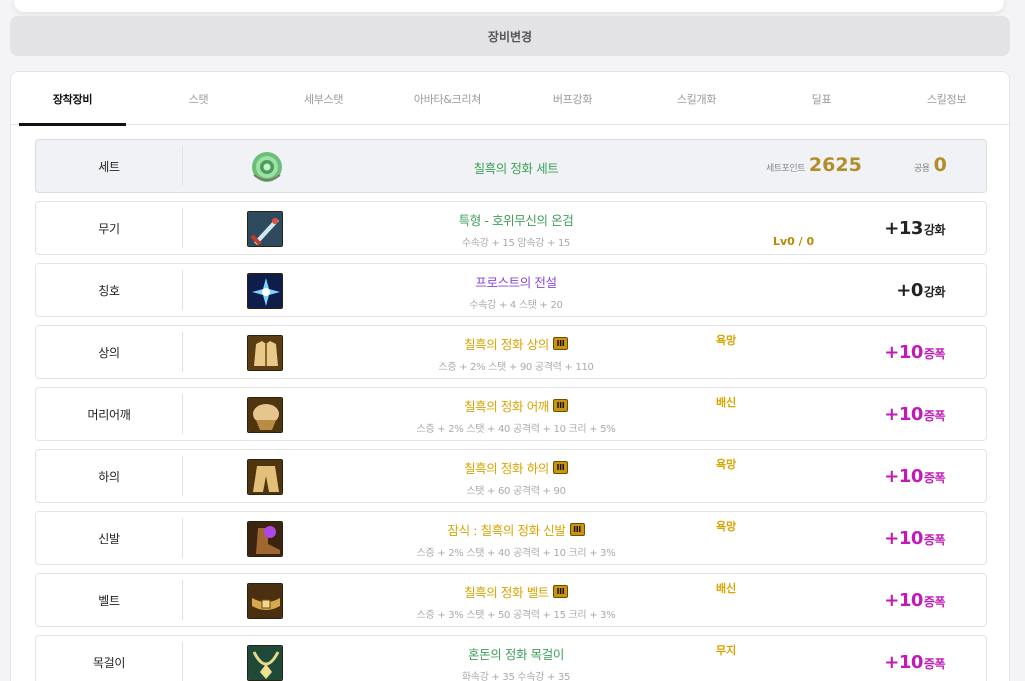 The image size is (1025, 681). Describe the element at coordinates (265, 415) in the screenshot. I see `shoulder-armor-icon` at that location.